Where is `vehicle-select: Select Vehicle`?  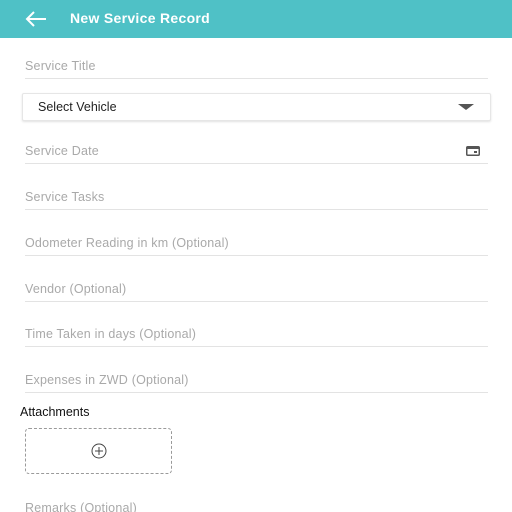
vehicle-select: Select Vehicle is located at coordinates (256, 107).